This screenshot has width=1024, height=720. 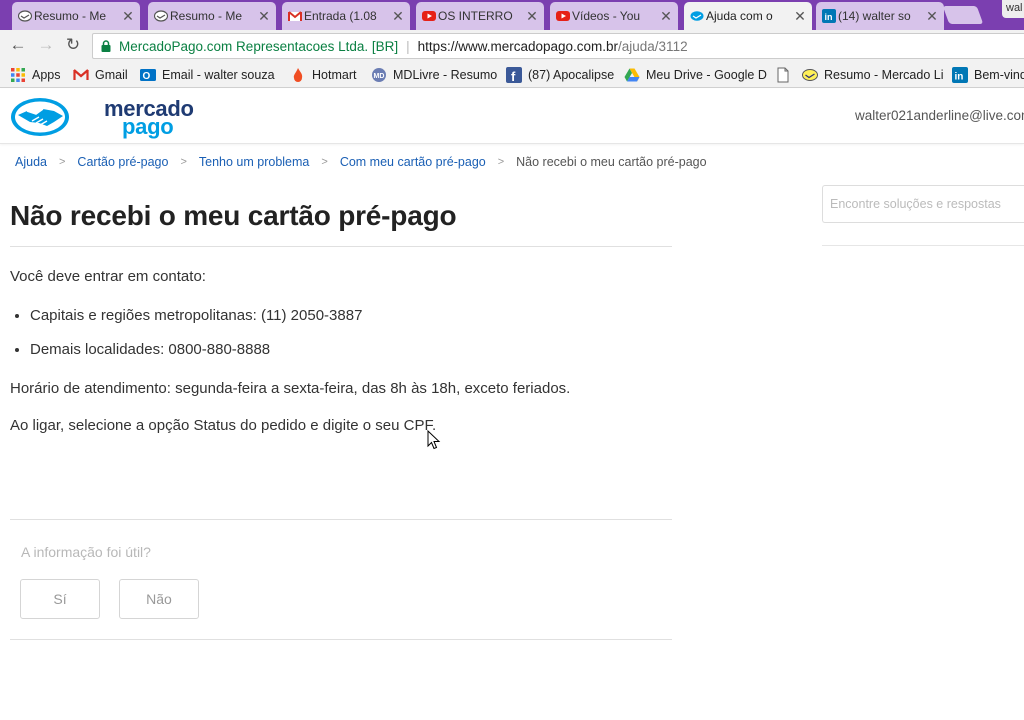 I want to click on browser-tab: OS INTERRO ✕, so click(x=480, y=16).